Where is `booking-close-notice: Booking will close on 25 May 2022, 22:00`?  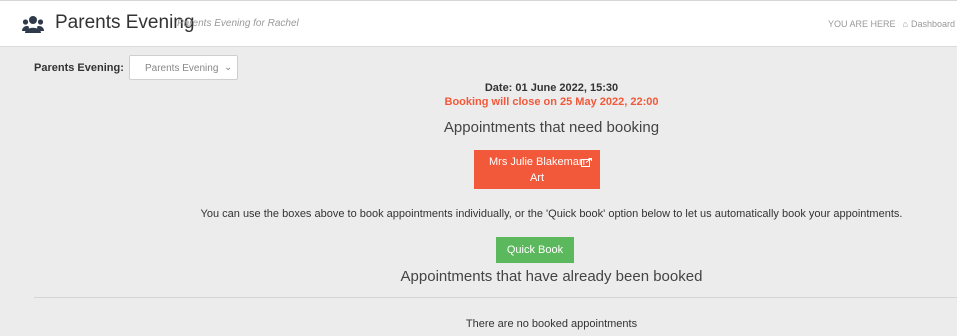 booking-close-notice: Booking will close on 25 May 2022, 22:00 is located at coordinates (551, 102).